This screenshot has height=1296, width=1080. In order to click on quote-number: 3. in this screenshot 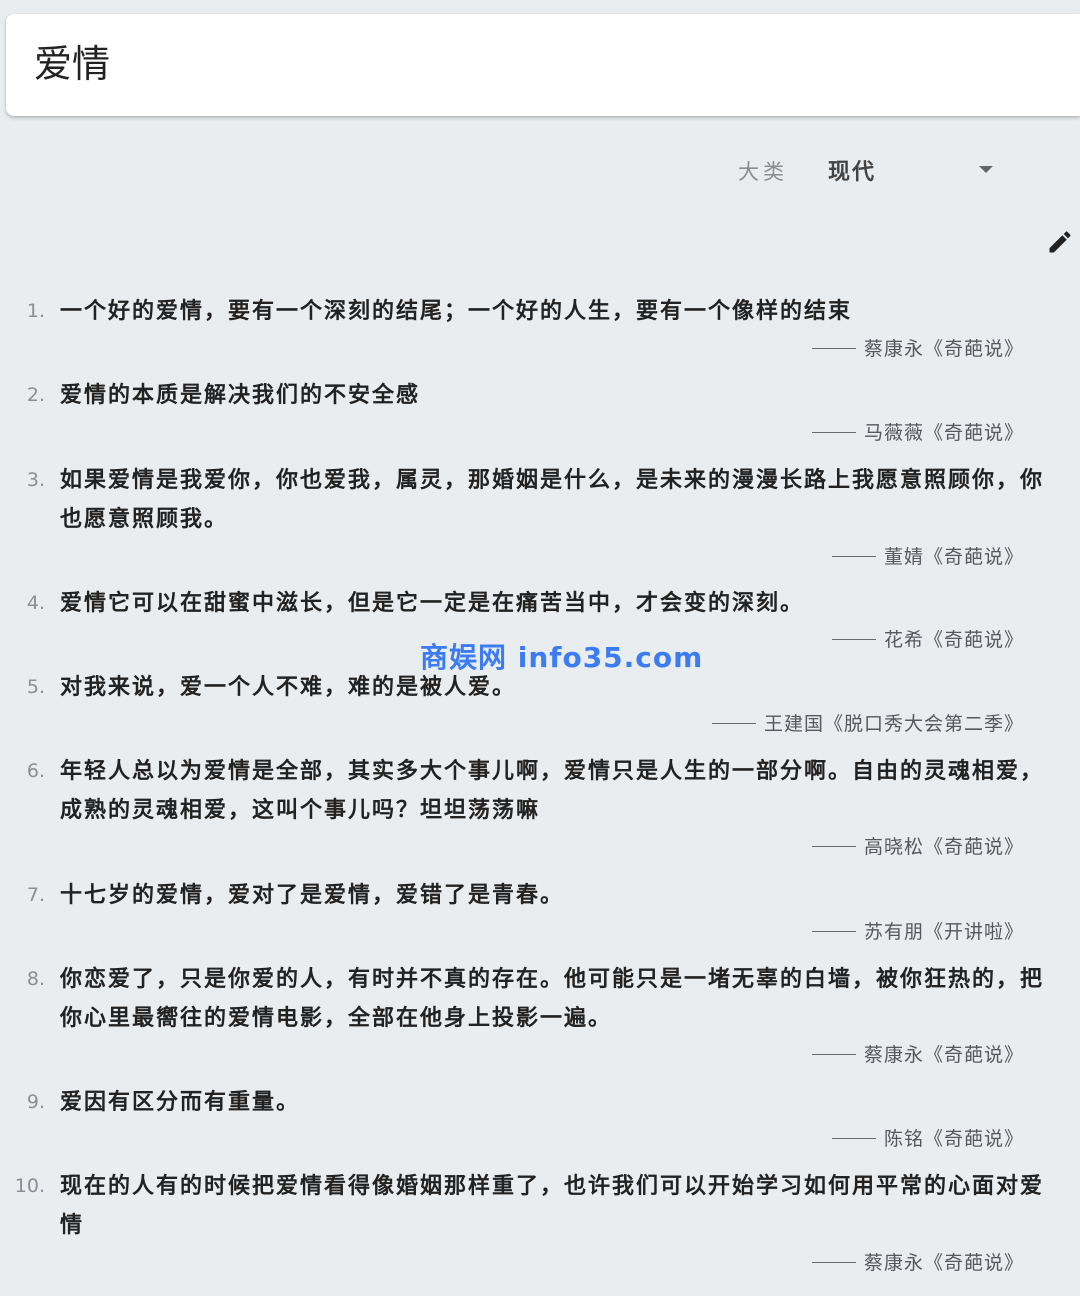, I will do `click(35, 480)`.